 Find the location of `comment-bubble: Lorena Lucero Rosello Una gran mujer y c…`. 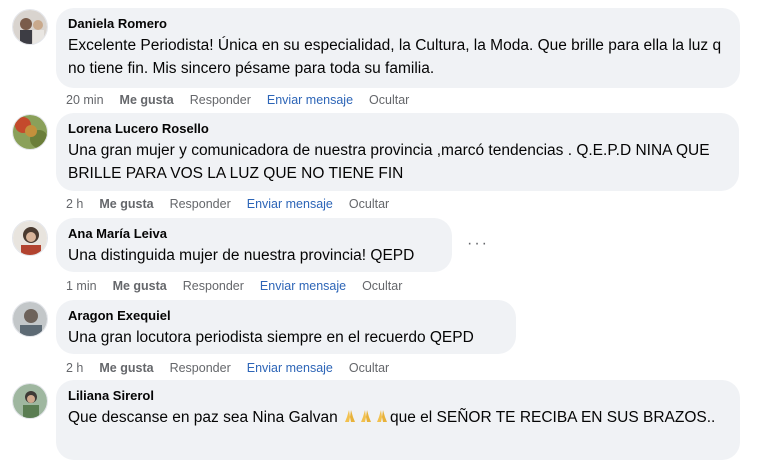

comment-bubble: Lorena Lucero Rosello Una gran mujer y c… is located at coordinates (397, 152).